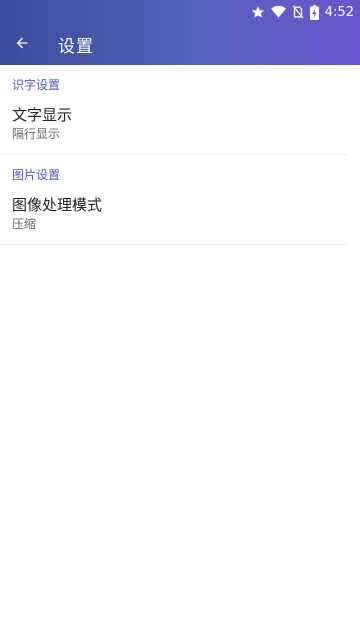 The image size is (360, 640). What do you see at coordinates (298, 12) in the screenshot?
I see `no-sim-icon` at bounding box center [298, 12].